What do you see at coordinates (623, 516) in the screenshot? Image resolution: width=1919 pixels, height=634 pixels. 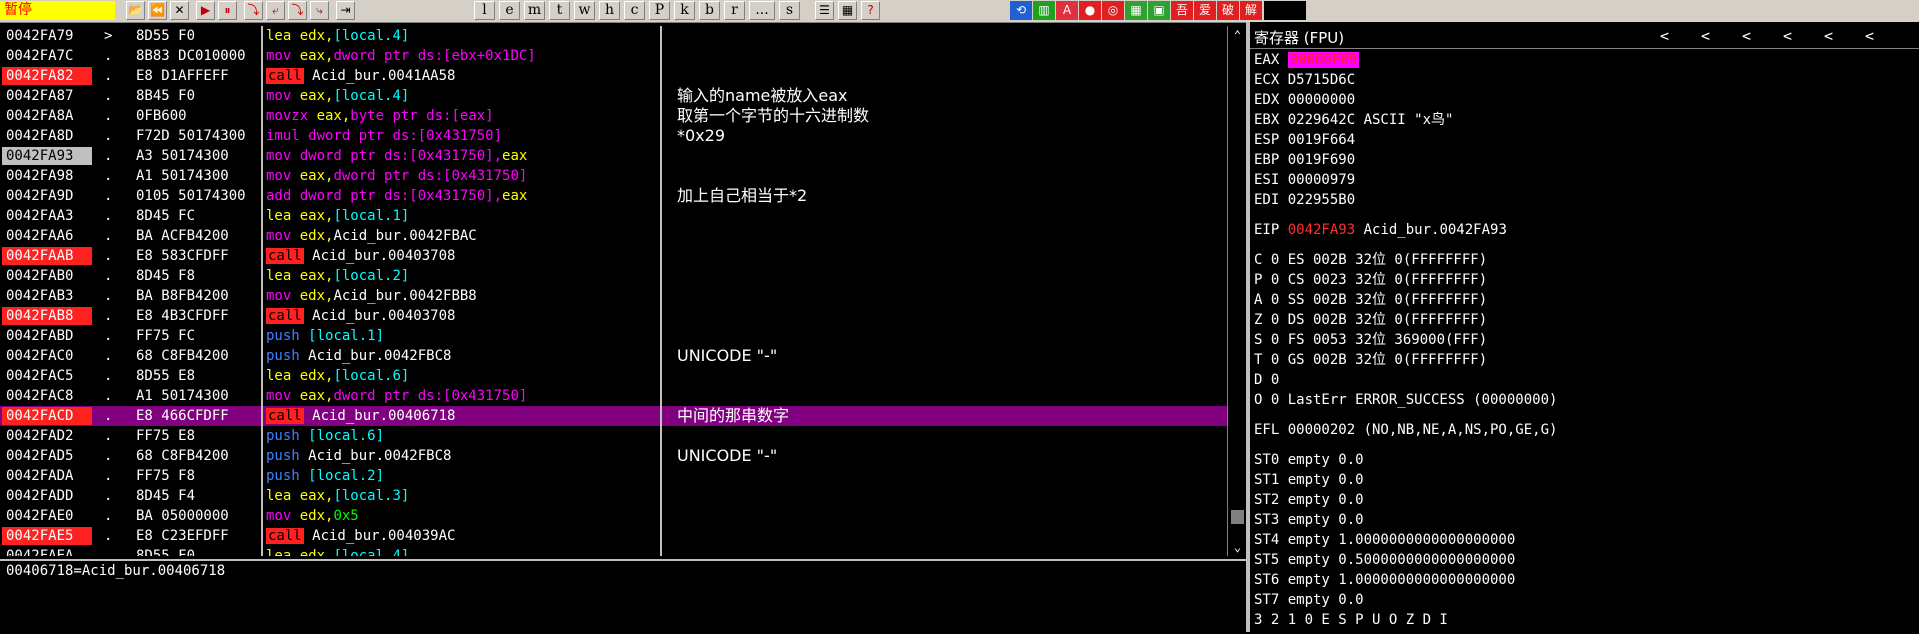 I see `disasm-row: 0042FAE0. BA 05000000 mov edx,0x5` at bounding box center [623, 516].